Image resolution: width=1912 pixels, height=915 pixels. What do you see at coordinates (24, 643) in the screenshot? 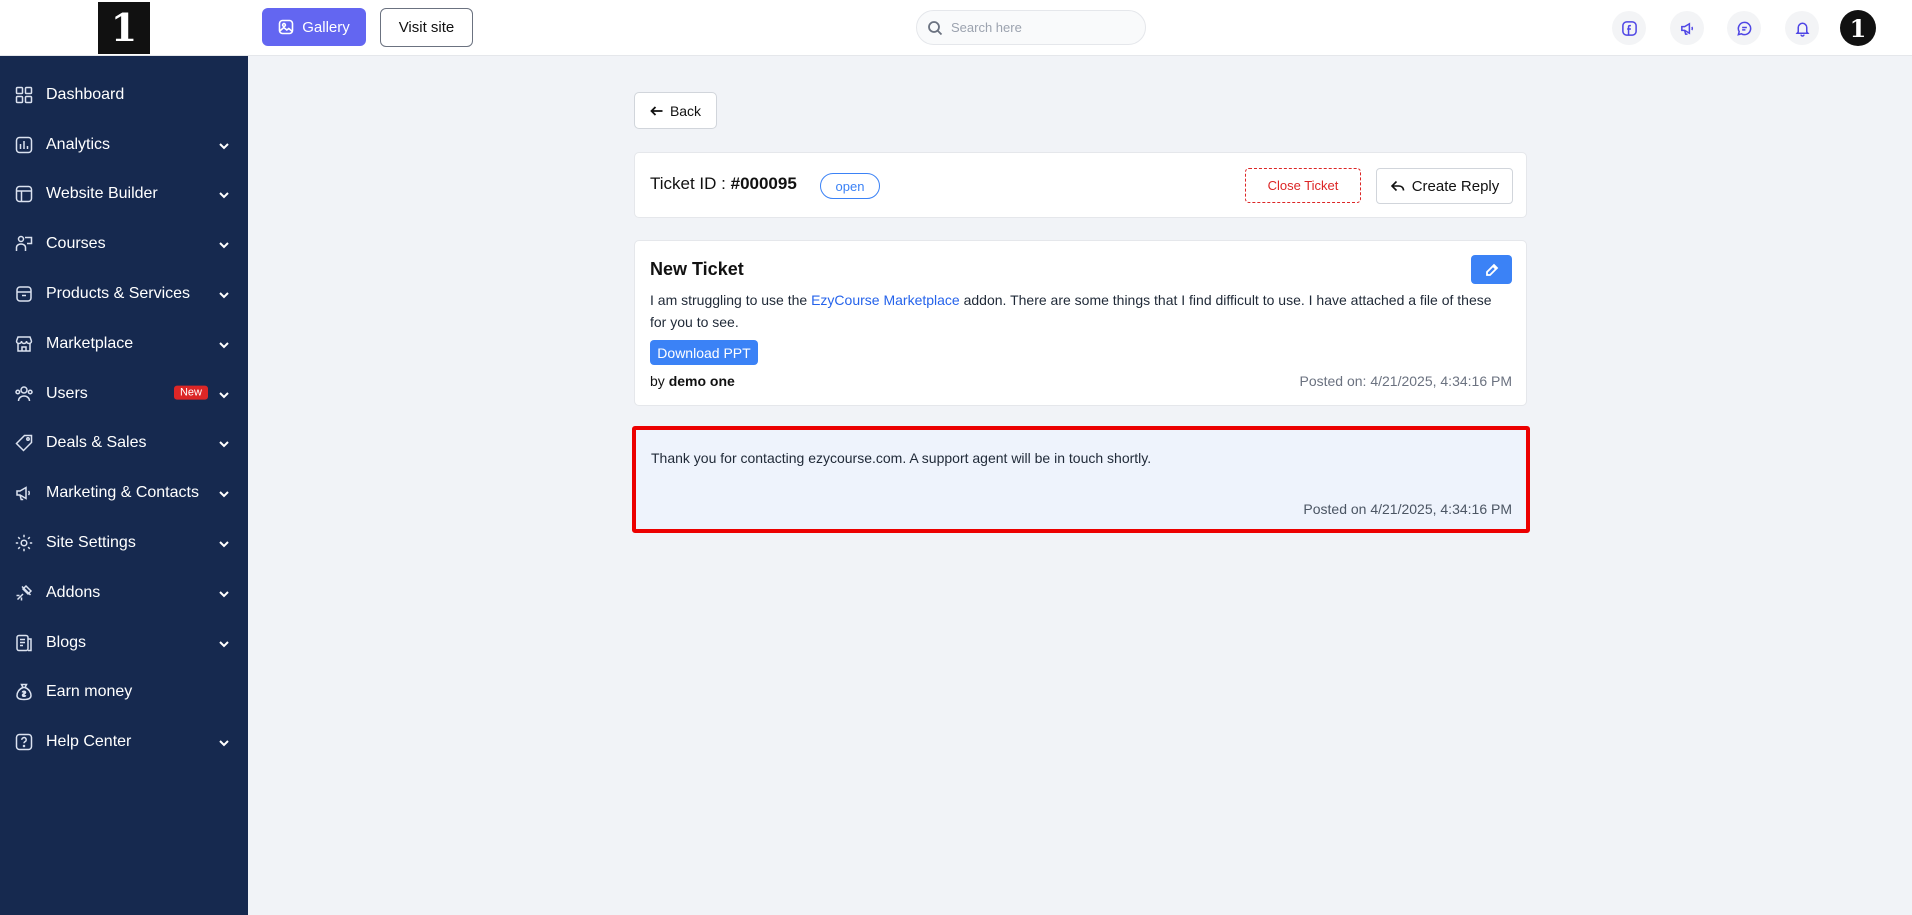
I see `document-icon` at bounding box center [24, 643].